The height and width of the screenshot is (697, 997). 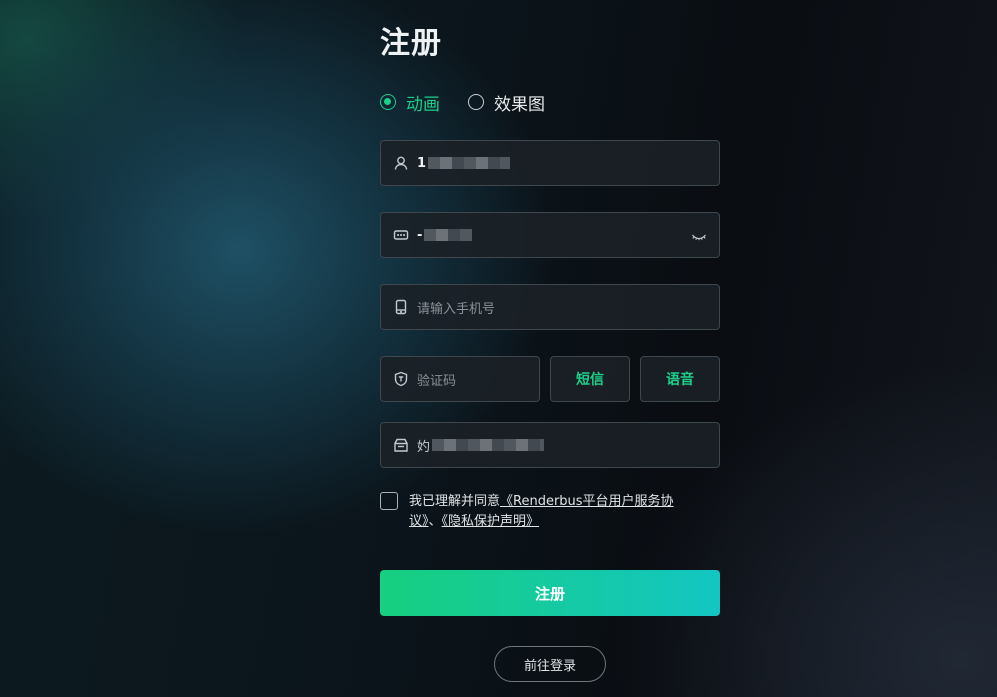 I want to click on register-button: 注册, so click(x=550, y=593).